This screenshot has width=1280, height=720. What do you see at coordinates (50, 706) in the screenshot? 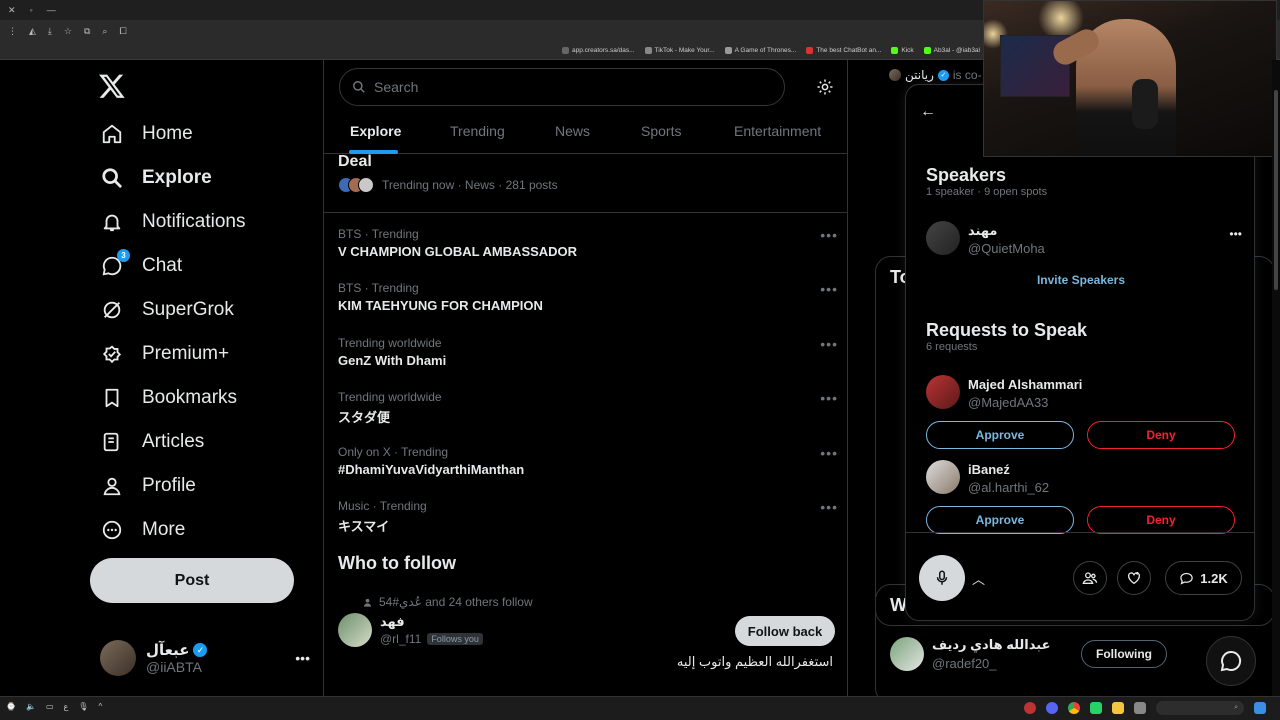
I see `notes-icon: ▭` at bounding box center [50, 706].